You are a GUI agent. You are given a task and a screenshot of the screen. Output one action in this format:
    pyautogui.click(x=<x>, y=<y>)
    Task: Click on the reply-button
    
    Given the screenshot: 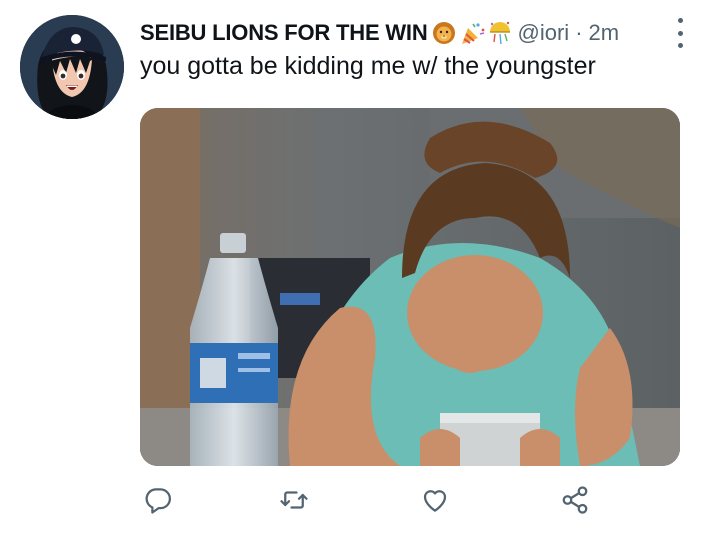 What is the action you would take?
    pyautogui.click(x=158, y=500)
    